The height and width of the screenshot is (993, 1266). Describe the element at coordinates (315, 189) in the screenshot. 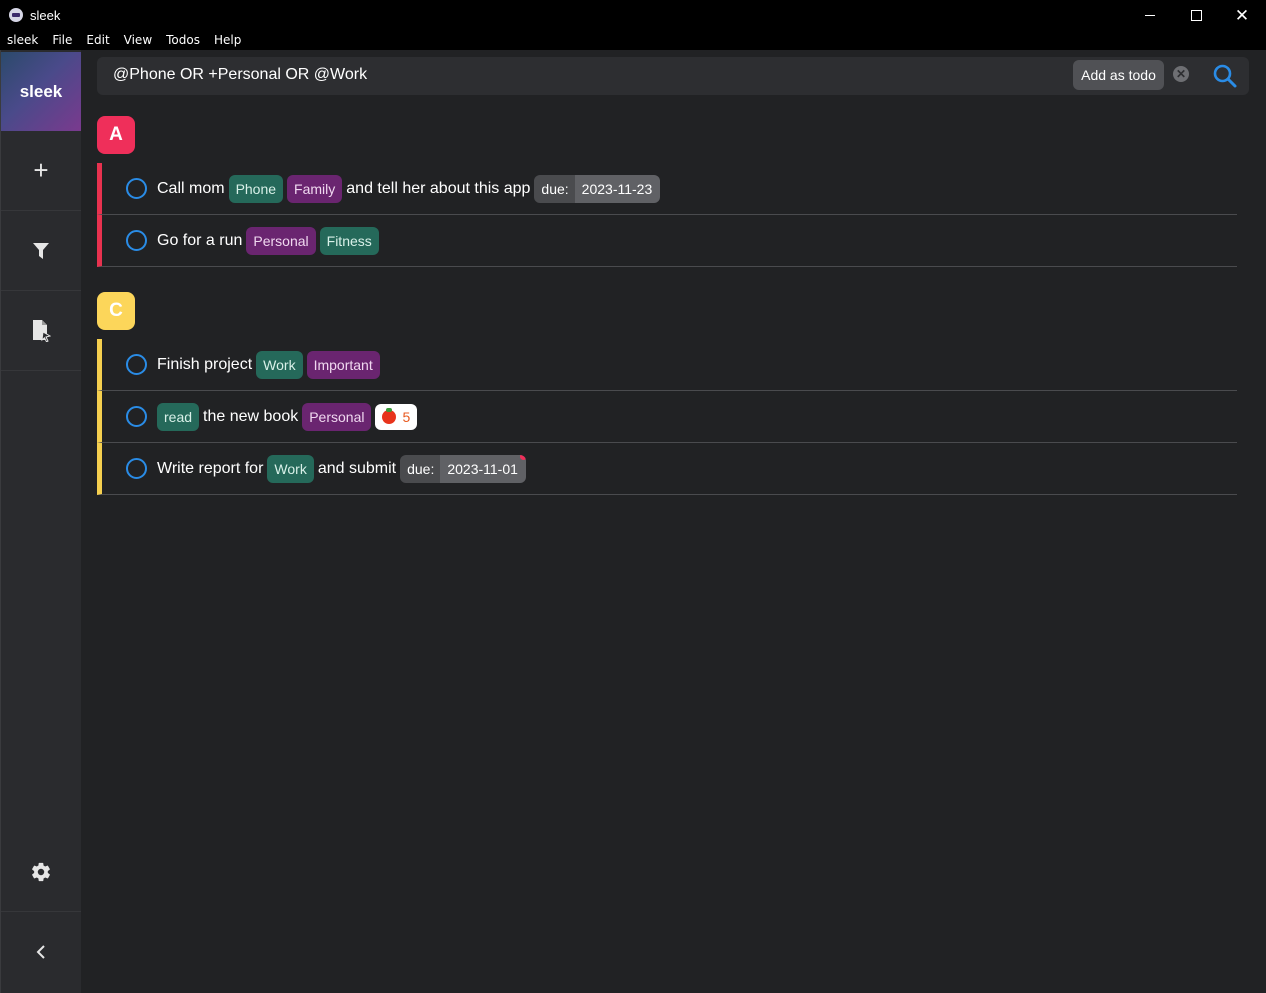

I see `project-tag: Family` at that location.